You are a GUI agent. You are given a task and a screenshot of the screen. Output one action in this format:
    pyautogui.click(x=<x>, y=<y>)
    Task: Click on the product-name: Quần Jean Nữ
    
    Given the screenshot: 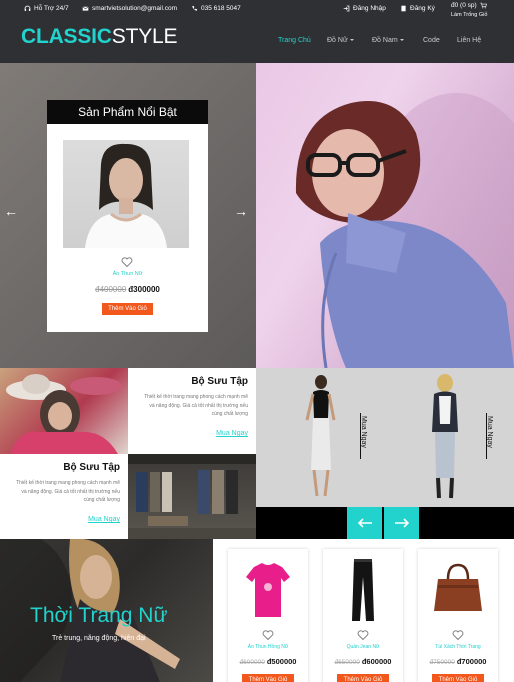 What is the action you would take?
    pyautogui.click(x=363, y=647)
    